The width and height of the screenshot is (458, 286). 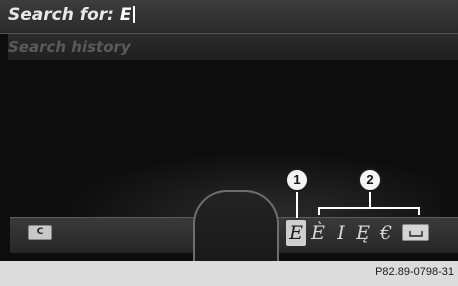 What do you see at coordinates (64, 15) in the screenshot?
I see `search-label: Search for:` at bounding box center [64, 15].